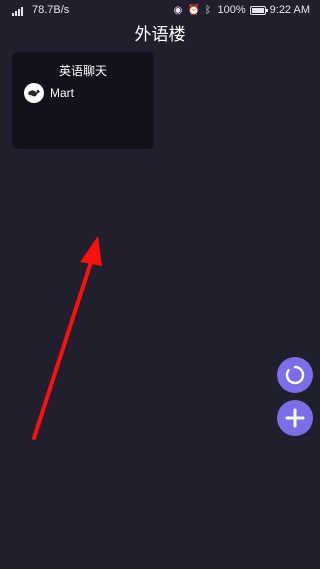 This screenshot has height=569, width=320. What do you see at coordinates (19, 10) in the screenshot?
I see `signal-icon` at bounding box center [19, 10].